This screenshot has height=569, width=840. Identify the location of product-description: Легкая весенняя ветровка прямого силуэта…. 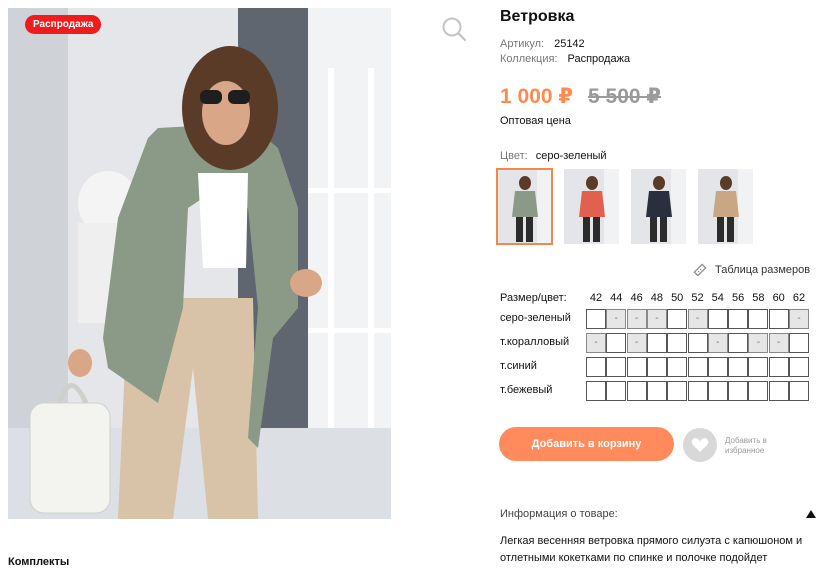
(651, 549).